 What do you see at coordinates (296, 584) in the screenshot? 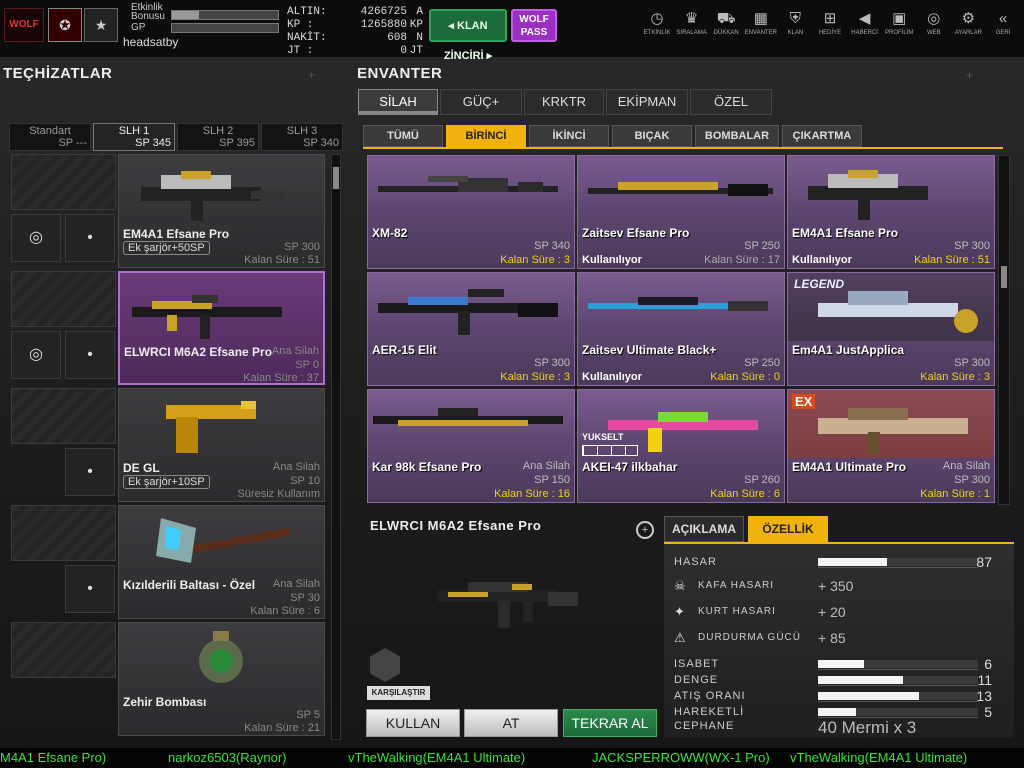
I see `equipment-slot: Ana Silah` at bounding box center [296, 584].